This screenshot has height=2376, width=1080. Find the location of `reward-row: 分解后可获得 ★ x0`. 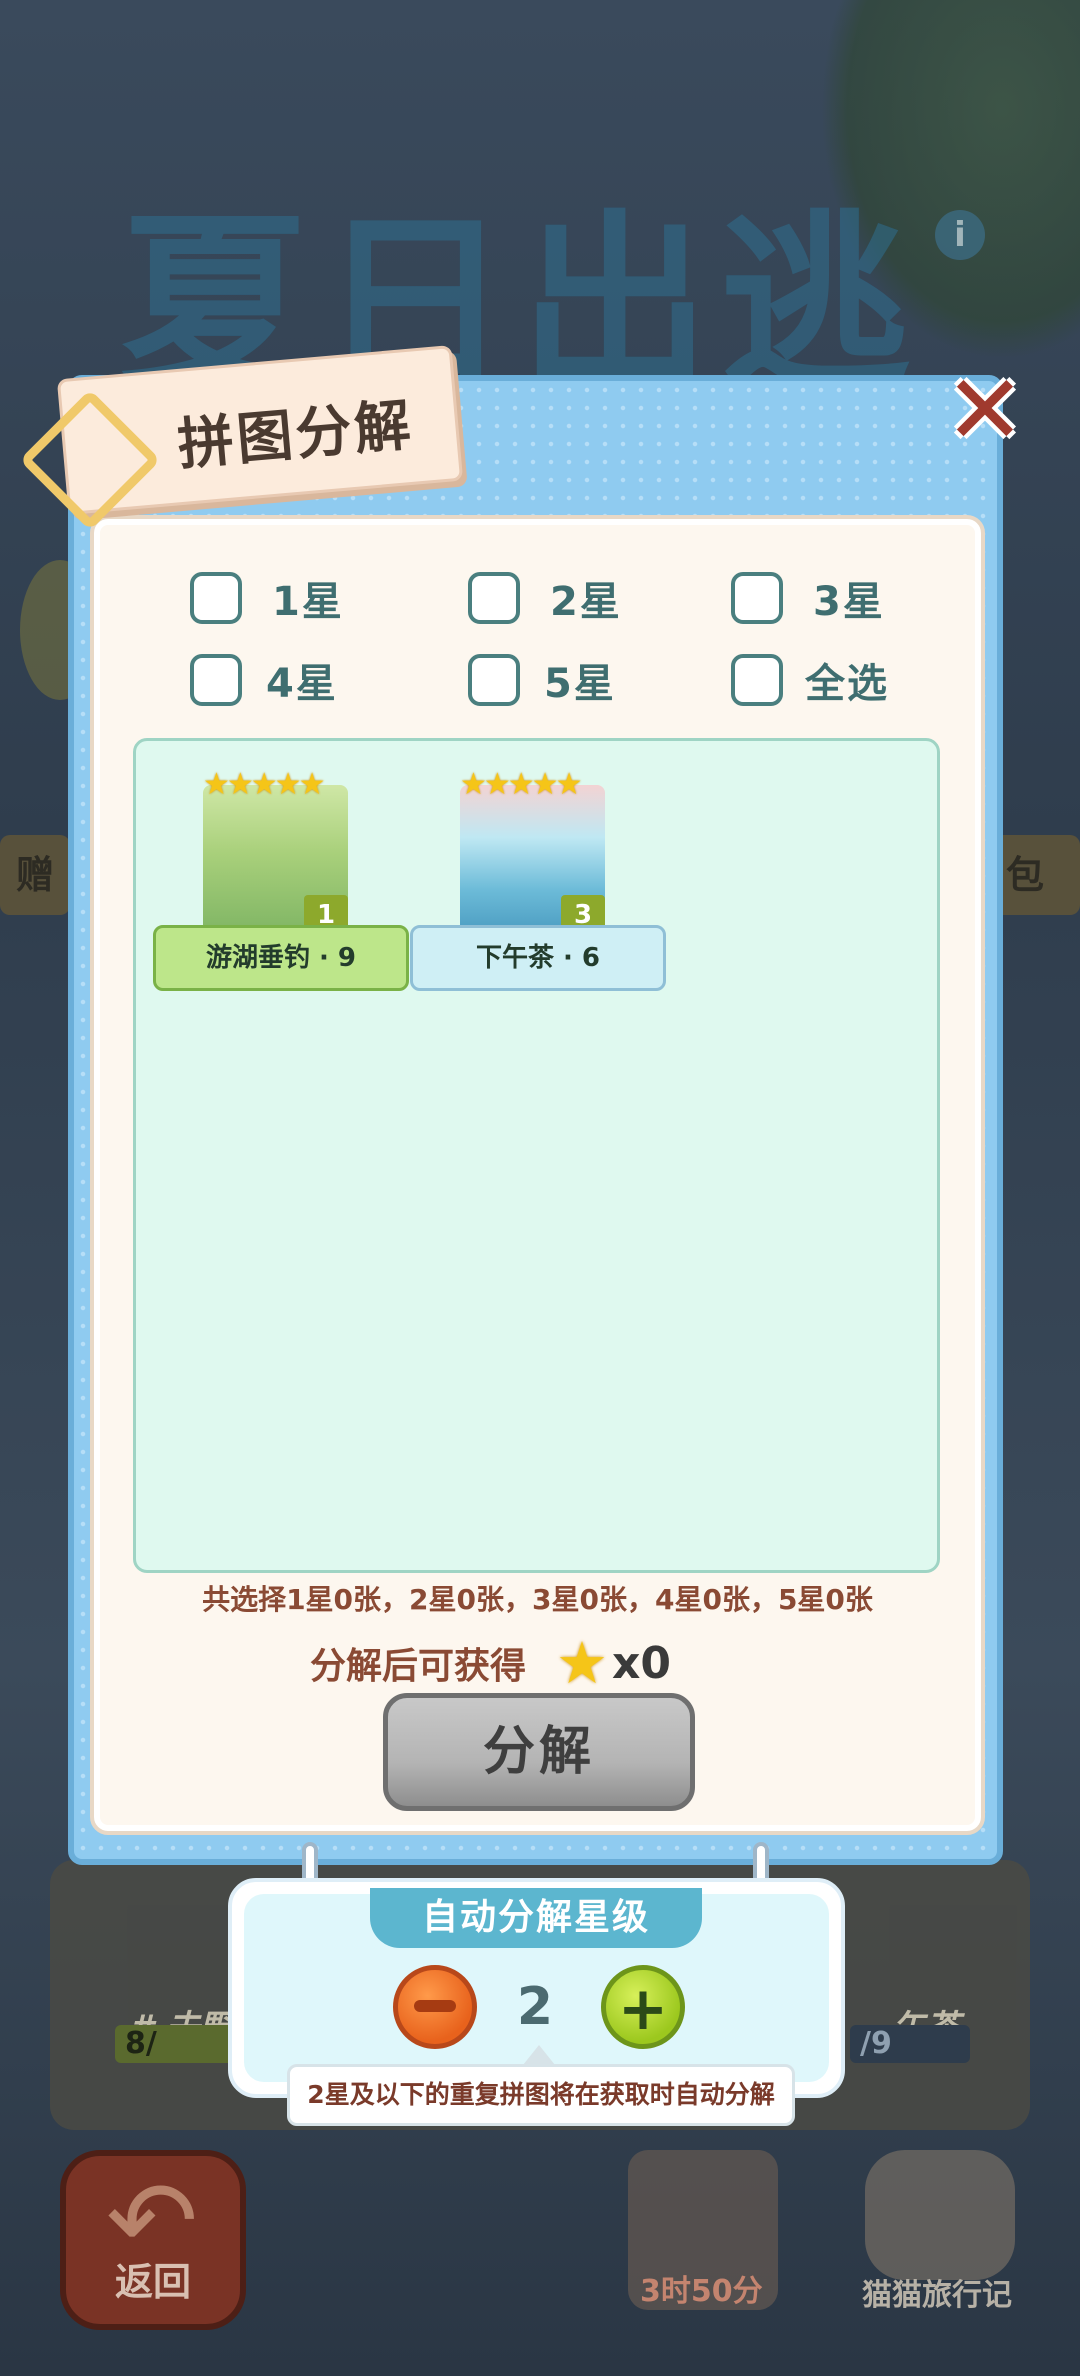

reward-row: 分解后可获得 ★ x0 is located at coordinates (490, 1663).